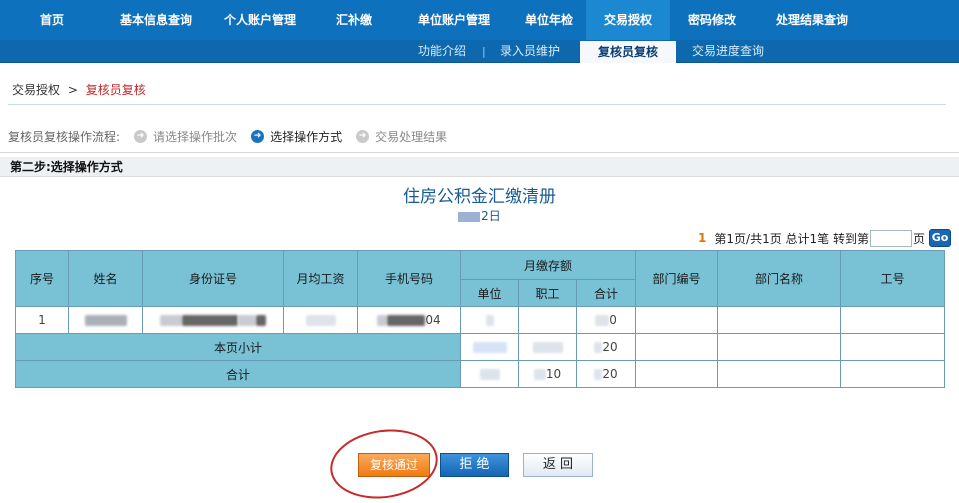  What do you see at coordinates (115, 90) in the screenshot?
I see `breadcrumb-current: 复核员复核` at bounding box center [115, 90].